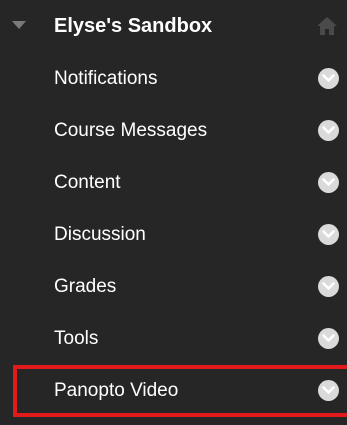 The image size is (347, 425). What do you see at coordinates (106, 78) in the screenshot?
I see `menu-item-label: Notifications` at bounding box center [106, 78].